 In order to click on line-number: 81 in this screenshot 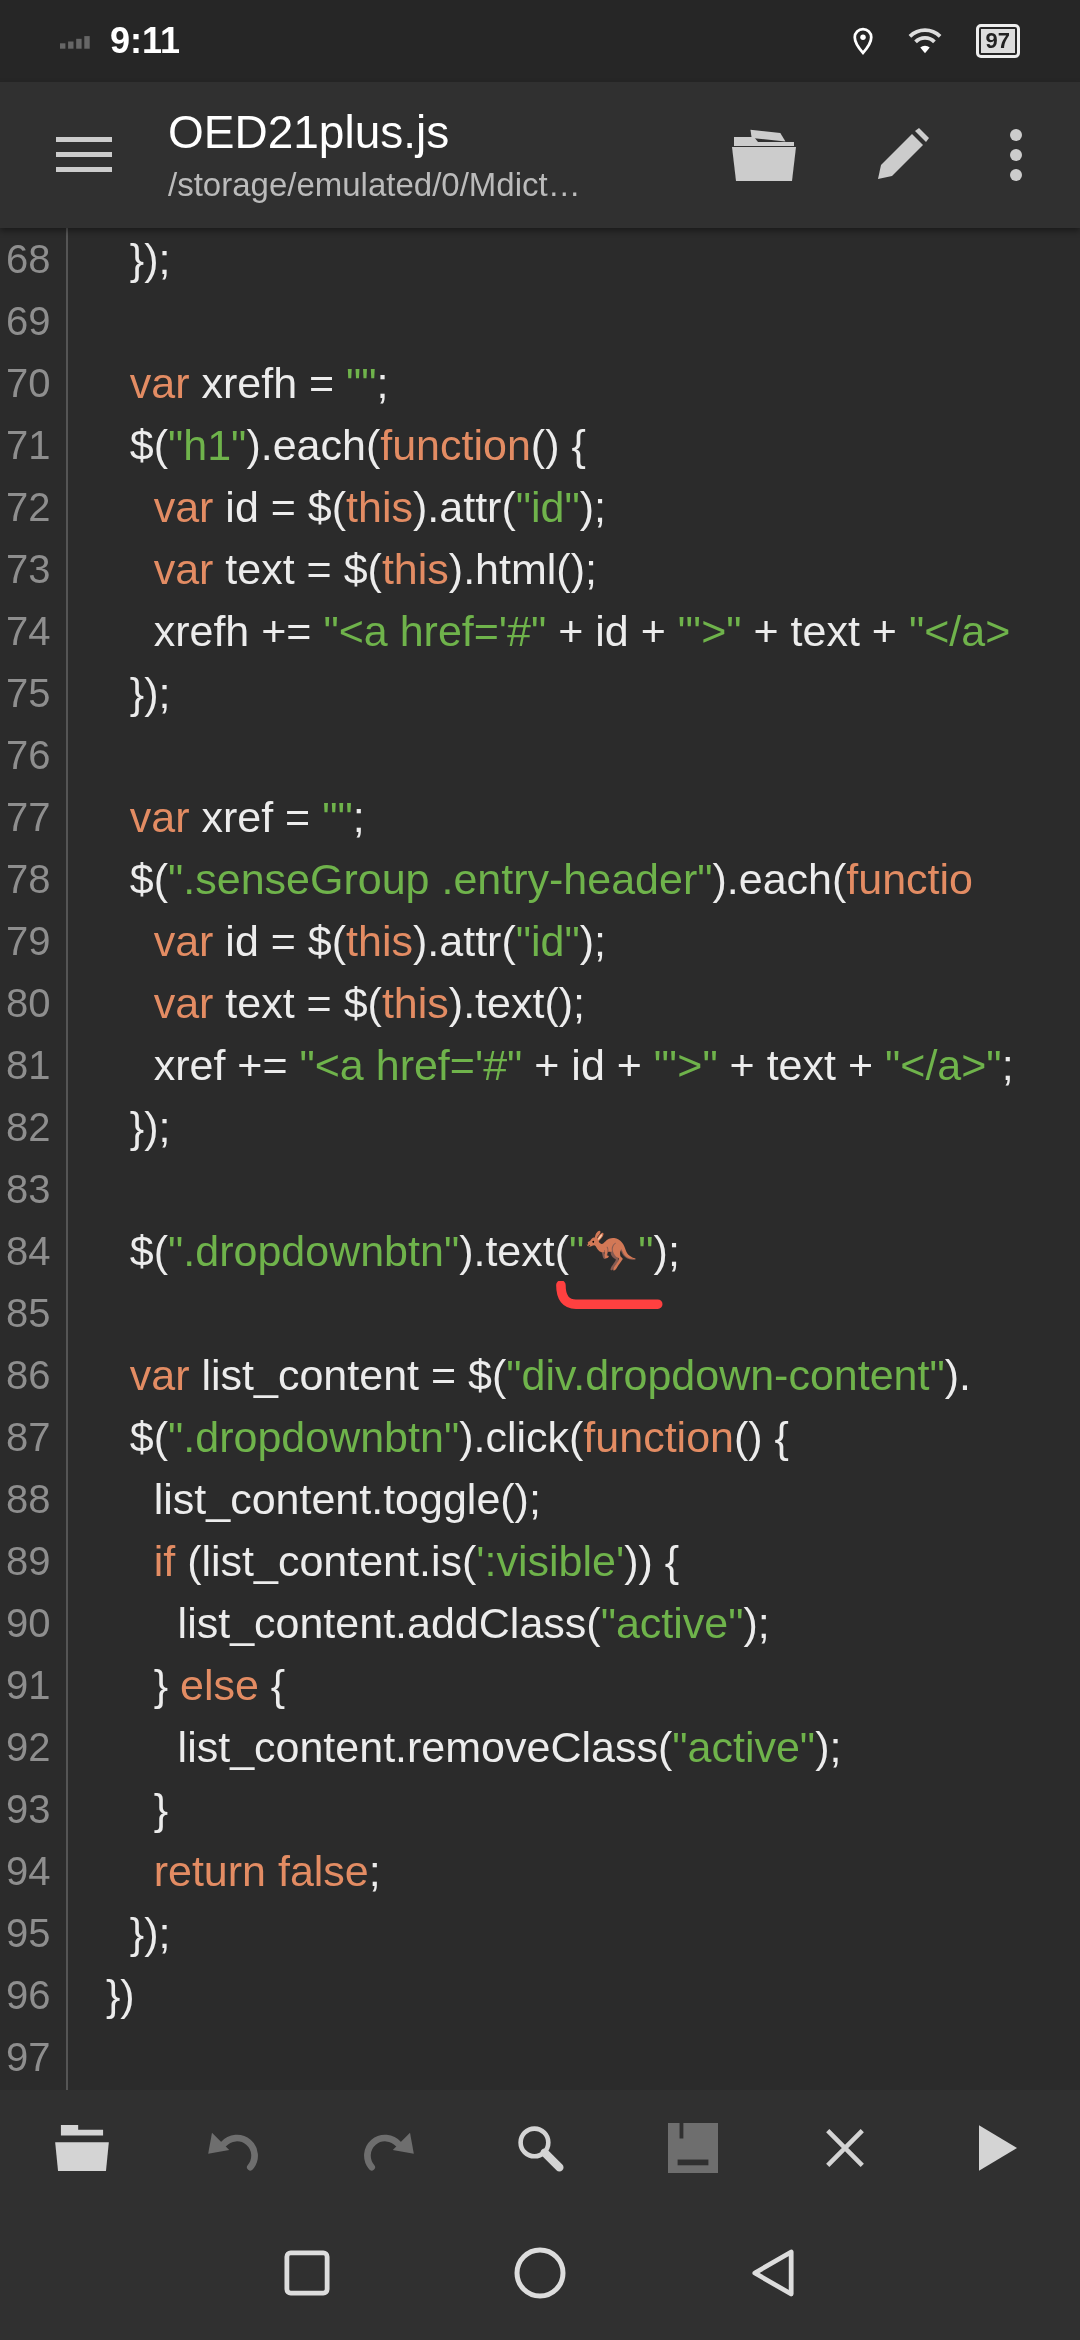, I will do `click(28, 1065)`.